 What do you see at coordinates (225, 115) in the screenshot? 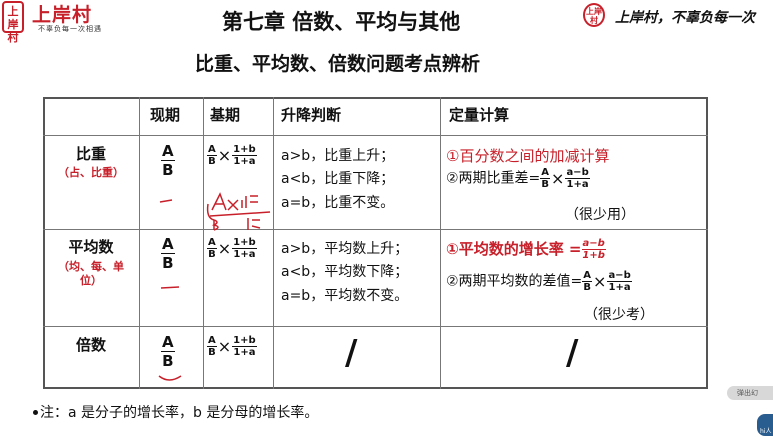
I see `header-base: 基期` at bounding box center [225, 115].